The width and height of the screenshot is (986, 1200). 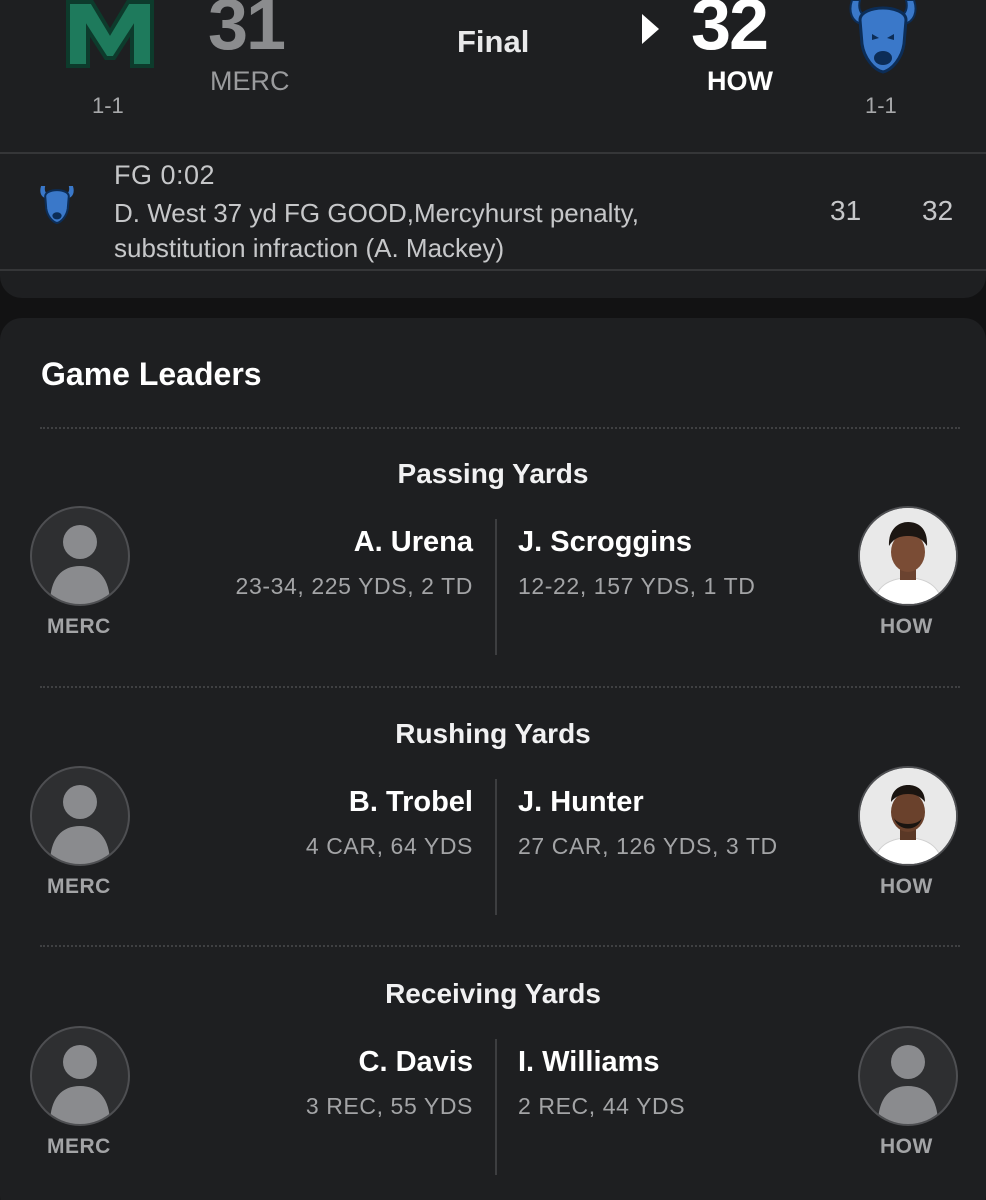 What do you see at coordinates (493, 993) in the screenshot?
I see `category-title: Receiving Yards` at bounding box center [493, 993].